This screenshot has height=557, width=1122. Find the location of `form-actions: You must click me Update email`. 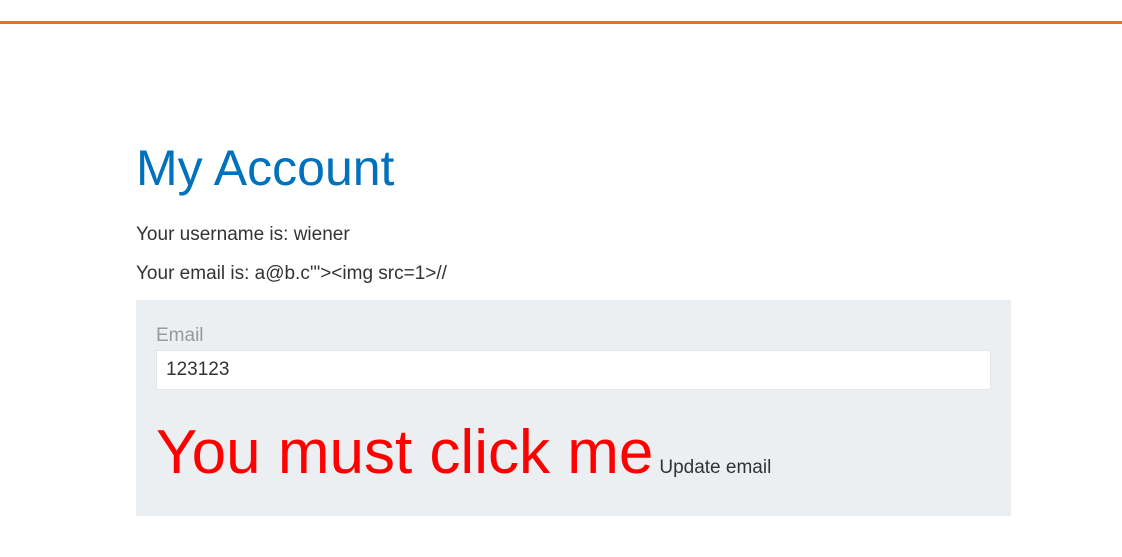

form-actions: You must click me Update email is located at coordinates (573, 453).